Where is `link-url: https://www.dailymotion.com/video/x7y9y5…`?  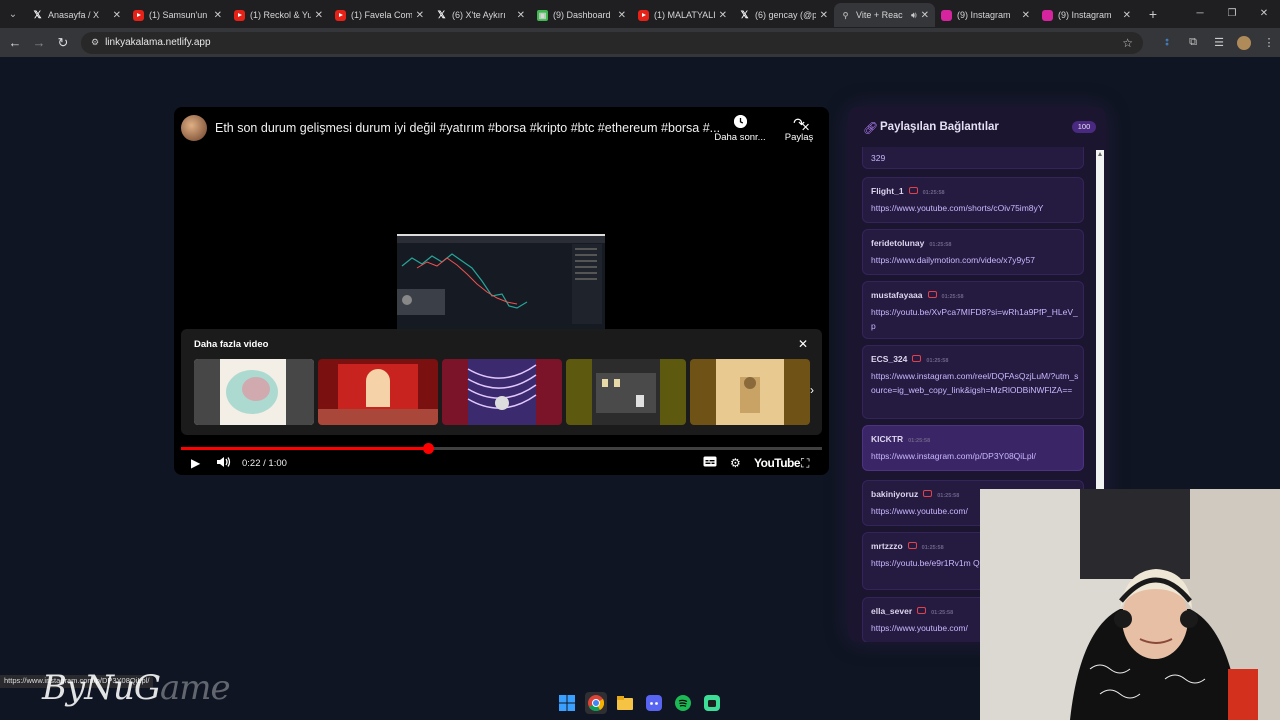
link-url: https://www.dailymotion.com/video/x7y9y5… is located at coordinates (975, 261).